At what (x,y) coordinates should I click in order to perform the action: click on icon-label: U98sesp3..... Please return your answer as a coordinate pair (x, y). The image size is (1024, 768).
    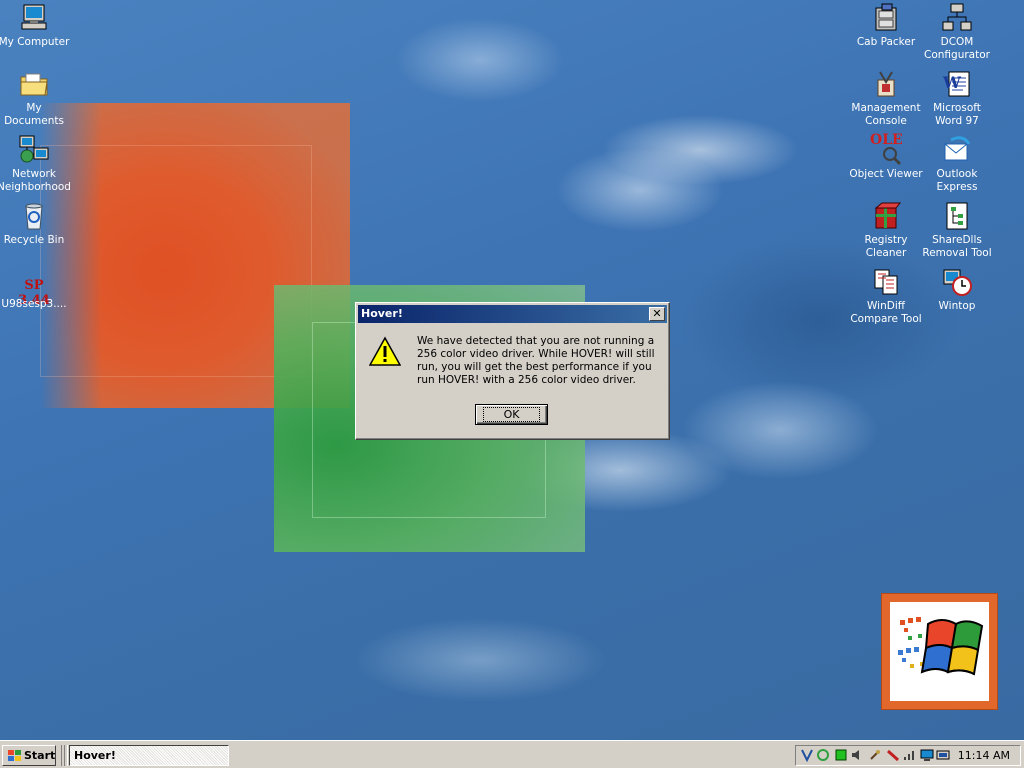
    Looking at the image, I should click on (34, 304).